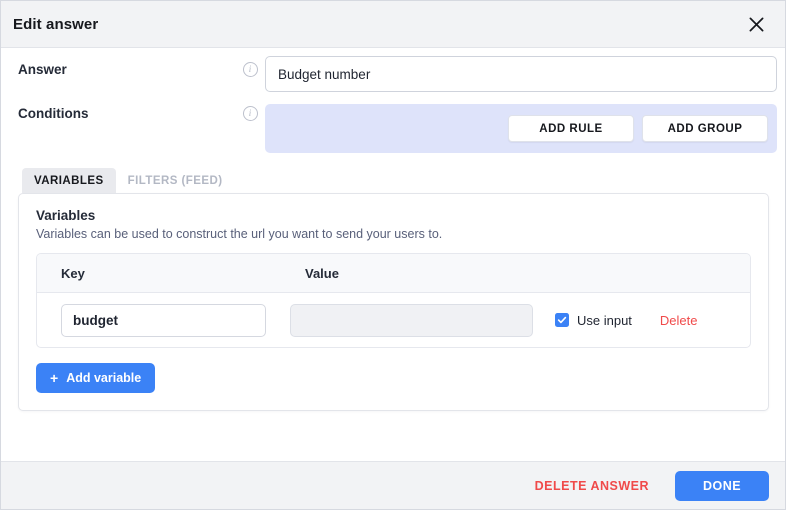 The image size is (786, 510). I want to click on done-button: DONE, so click(722, 485).